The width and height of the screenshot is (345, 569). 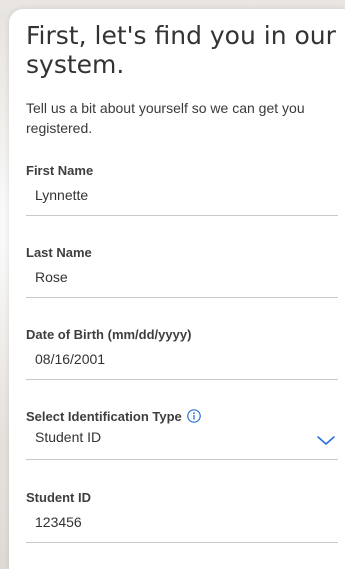 I want to click on last-name-field: Last Name Rose, so click(x=182, y=270).